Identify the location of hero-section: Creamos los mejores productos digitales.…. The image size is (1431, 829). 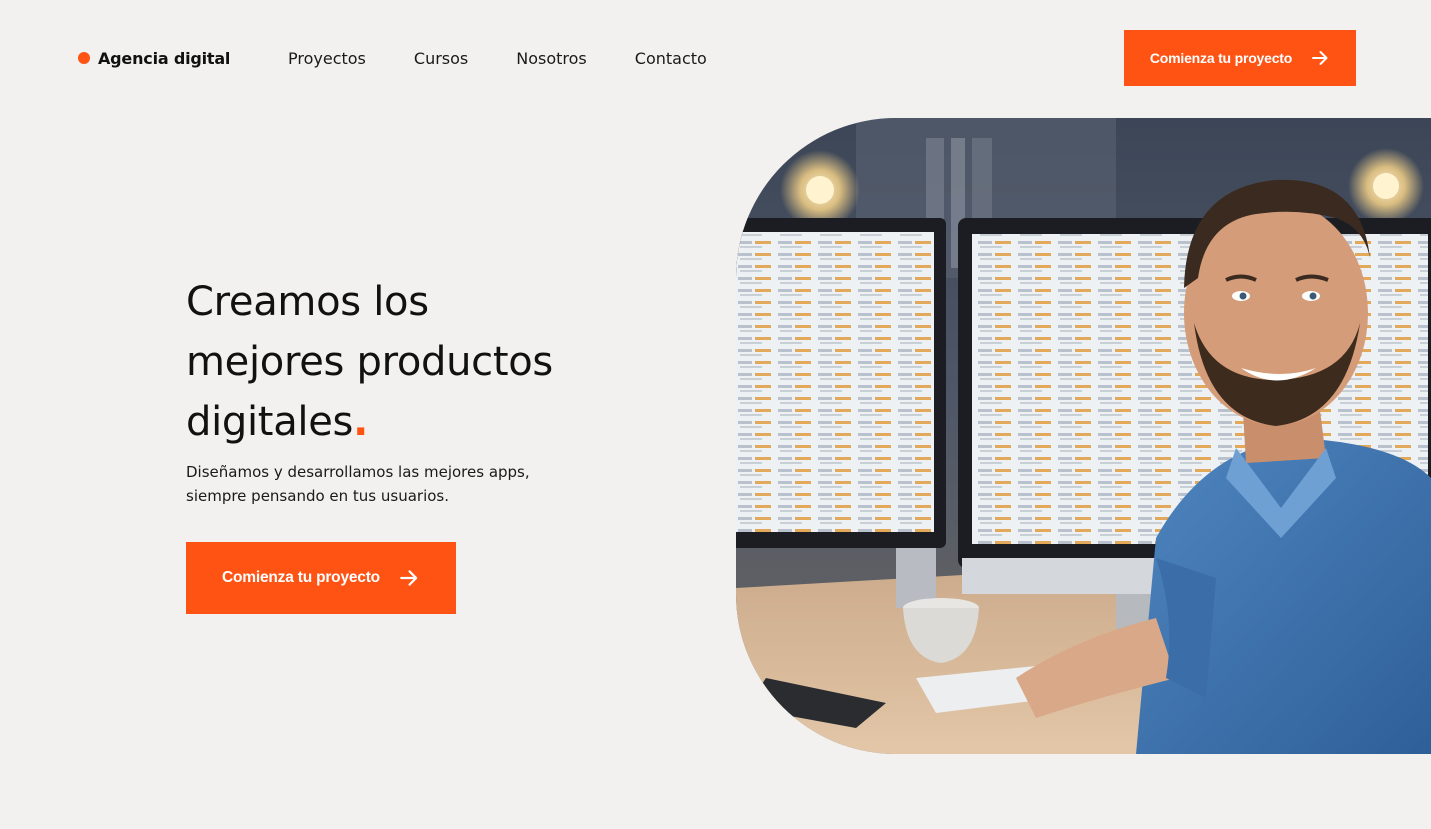
(396, 390).